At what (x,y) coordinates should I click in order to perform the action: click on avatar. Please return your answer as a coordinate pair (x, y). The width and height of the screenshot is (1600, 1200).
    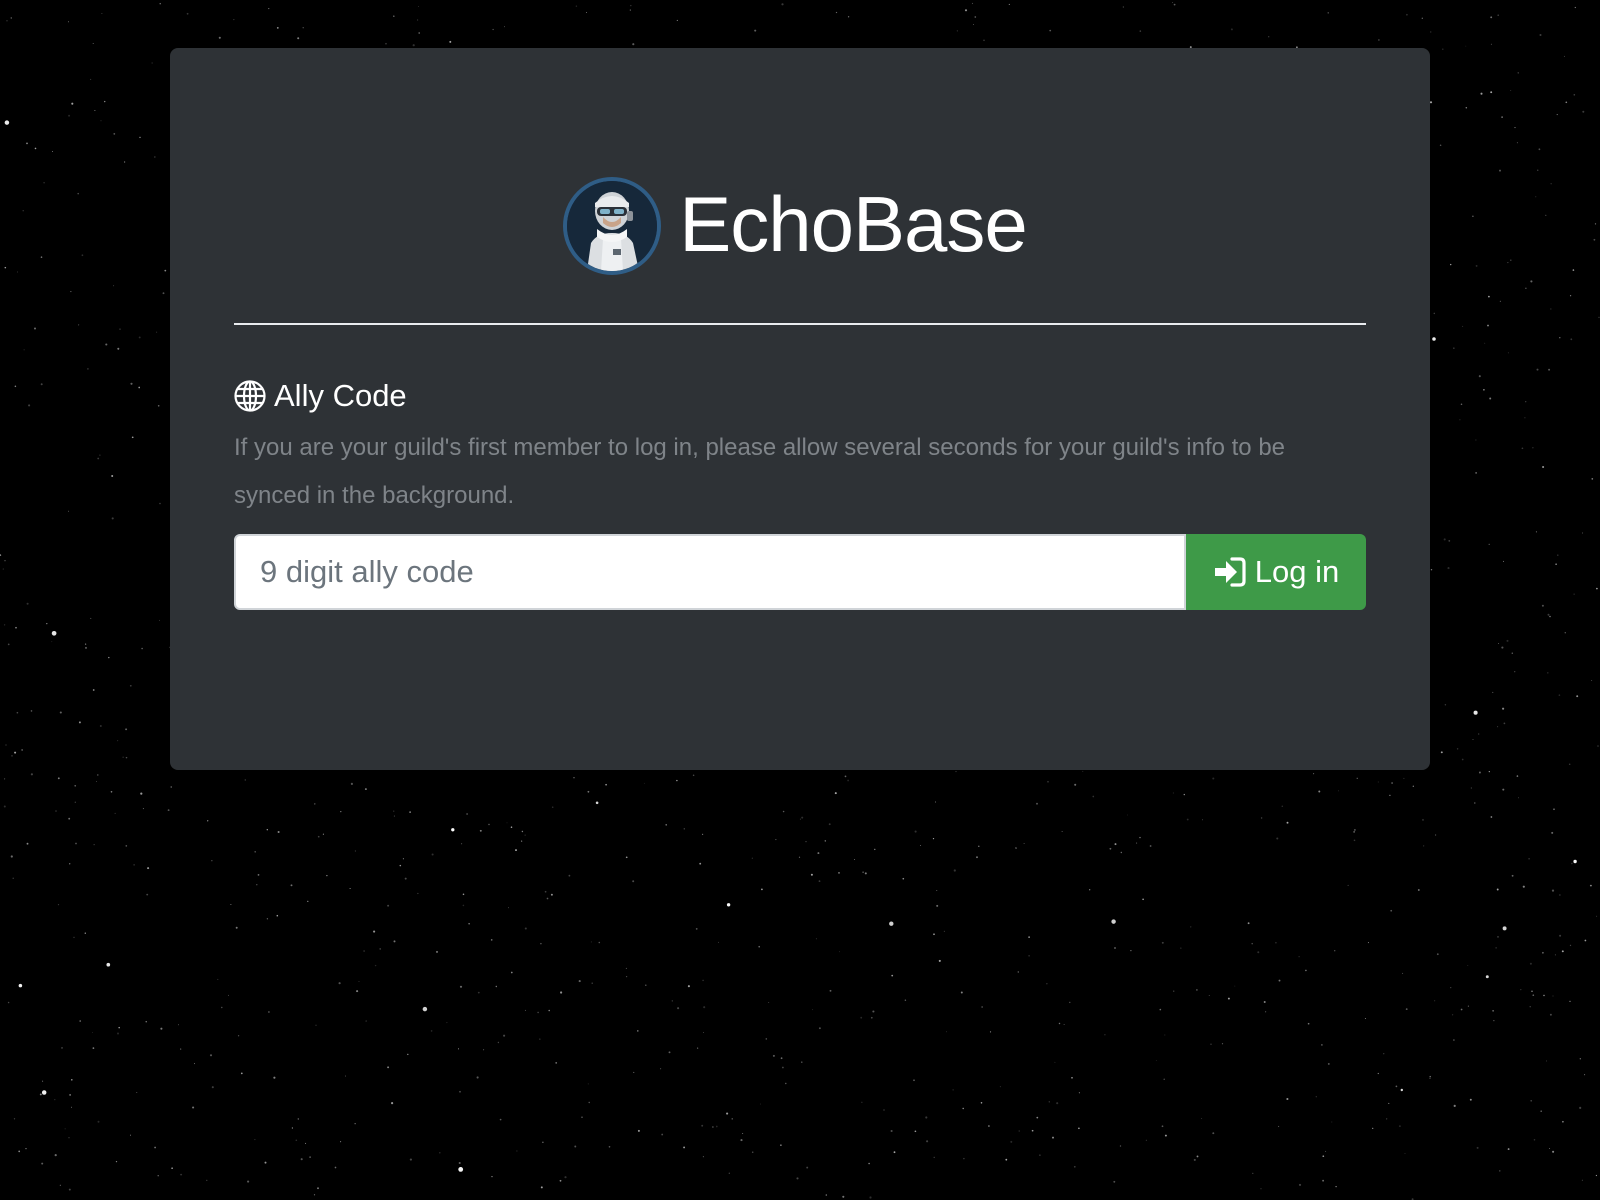
    Looking at the image, I should click on (612, 226).